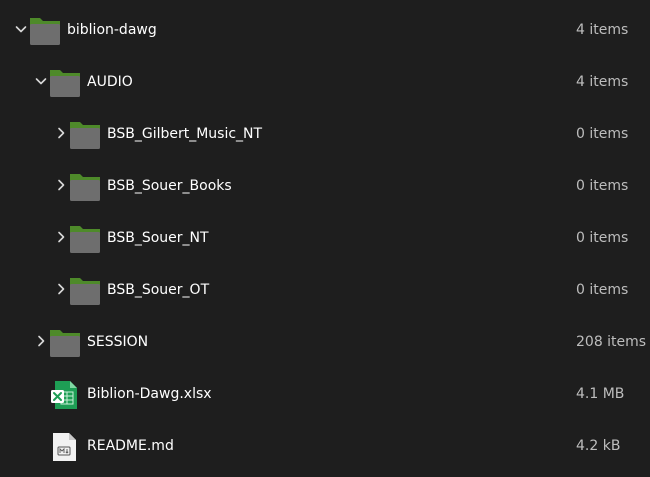 The image size is (650, 477). Describe the element at coordinates (118, 342) in the screenshot. I see `item-name: SESSION` at that location.